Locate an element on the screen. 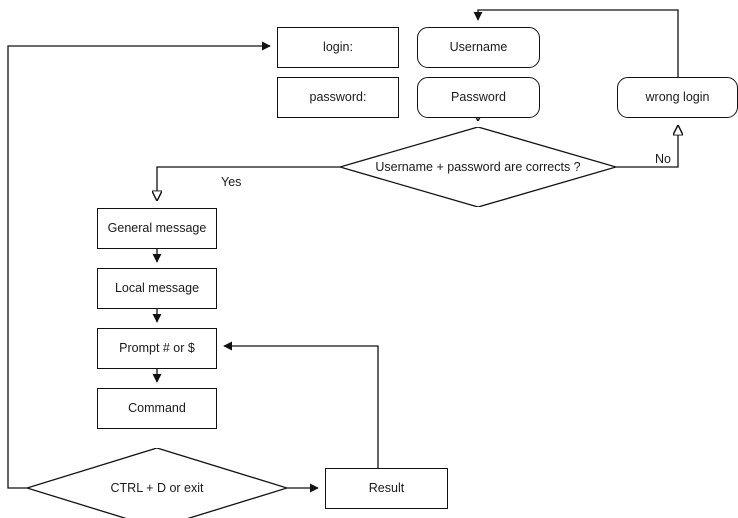  node-wrong-login: wrong login is located at coordinates (677, 97).